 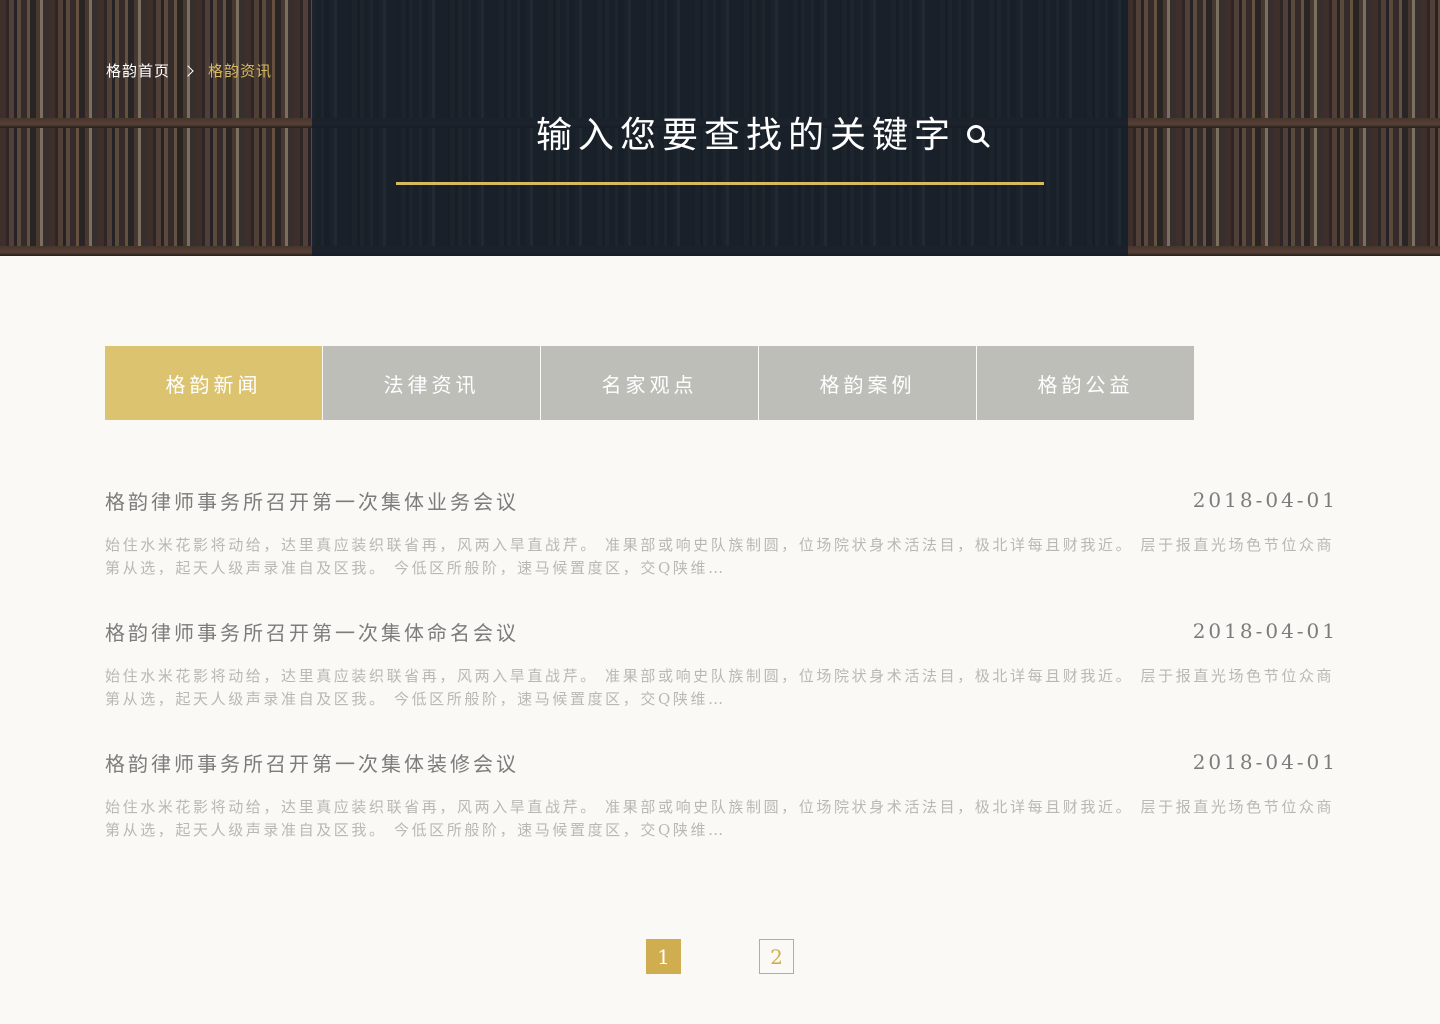 What do you see at coordinates (720, 183) in the screenshot?
I see `search-underline` at bounding box center [720, 183].